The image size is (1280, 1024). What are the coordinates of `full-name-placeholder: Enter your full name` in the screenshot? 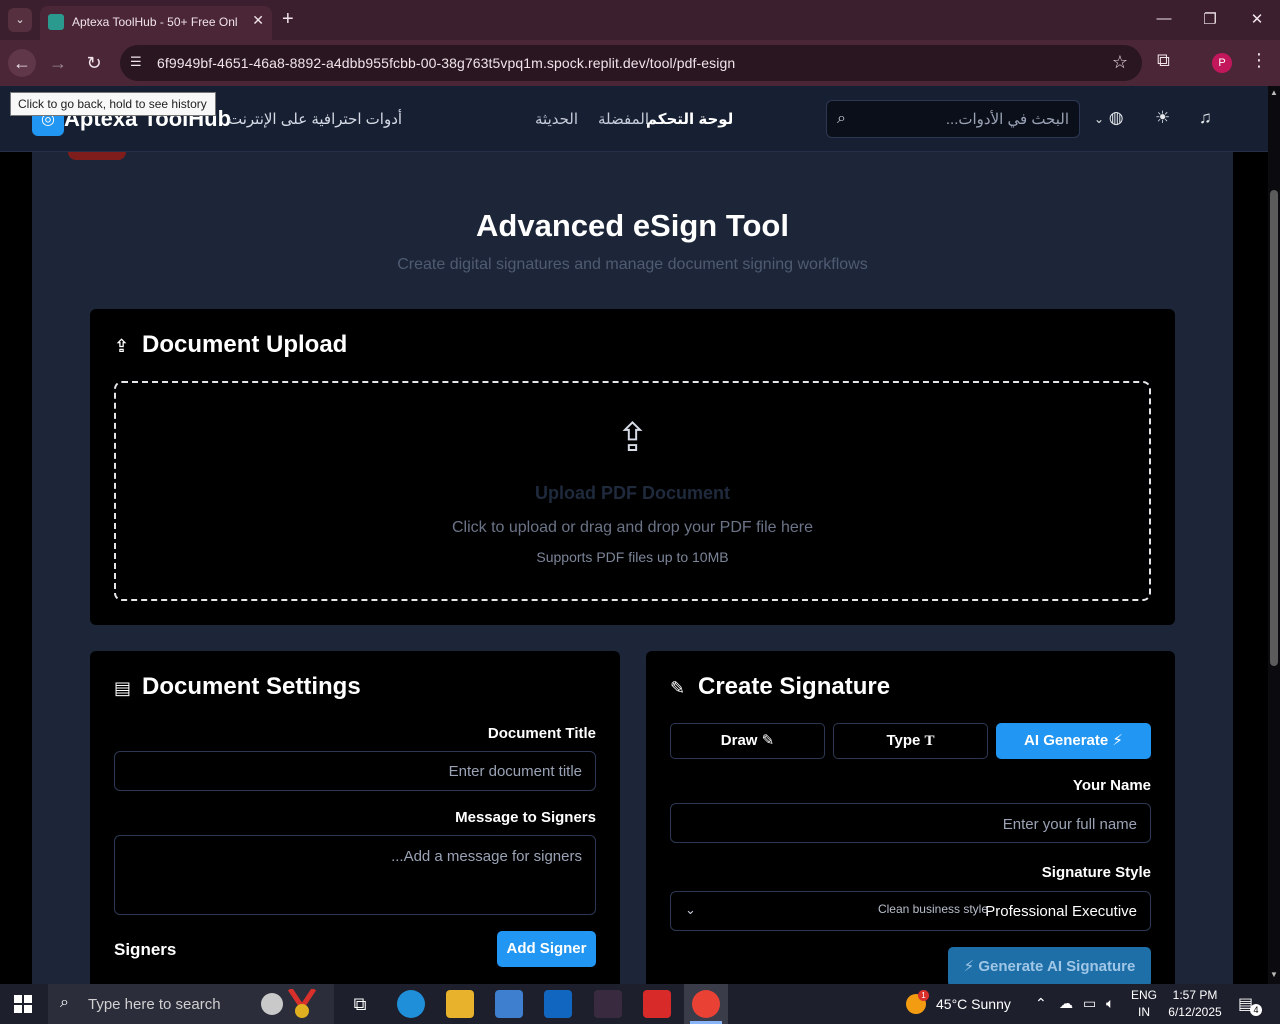 It's located at (1069, 824).